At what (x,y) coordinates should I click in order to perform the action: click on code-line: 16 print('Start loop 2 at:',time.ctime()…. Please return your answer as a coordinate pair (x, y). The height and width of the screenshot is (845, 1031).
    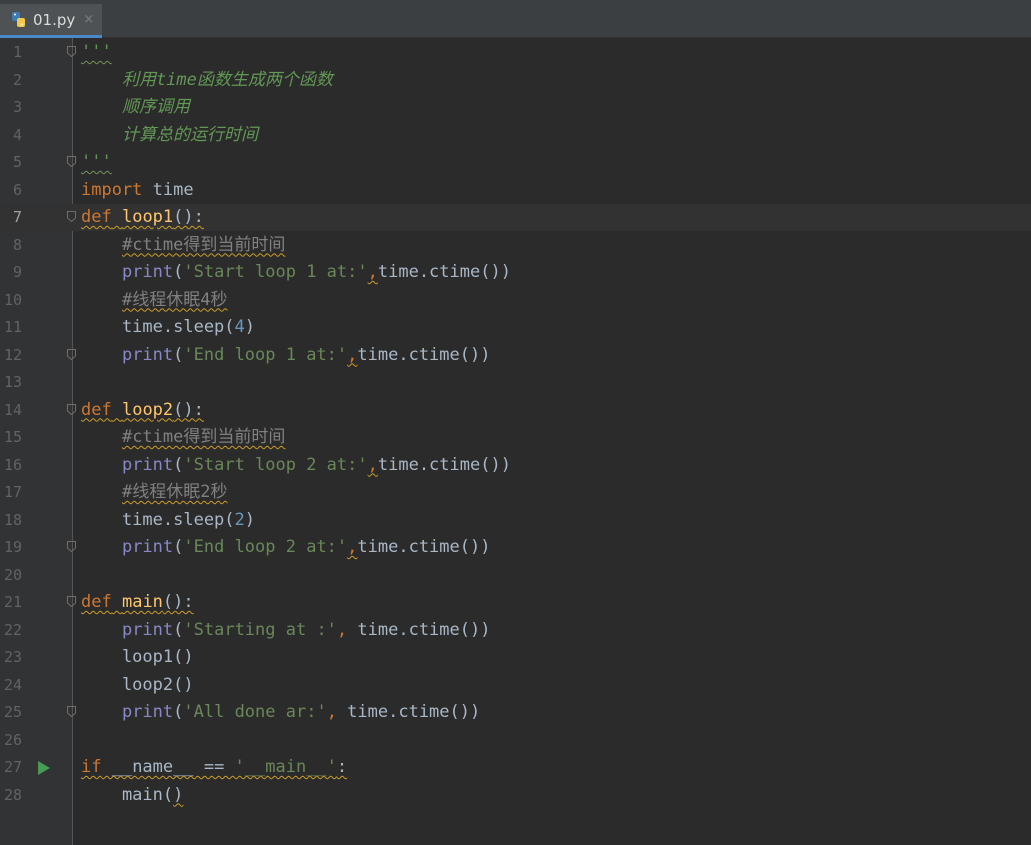
    Looking at the image, I should click on (515, 465).